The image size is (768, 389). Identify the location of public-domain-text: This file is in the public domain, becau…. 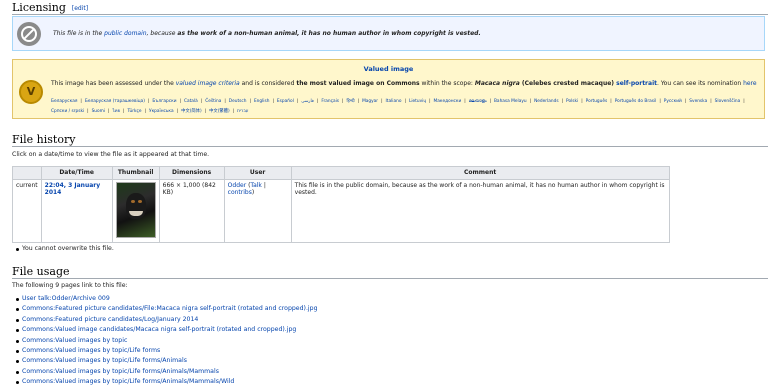
(267, 33).